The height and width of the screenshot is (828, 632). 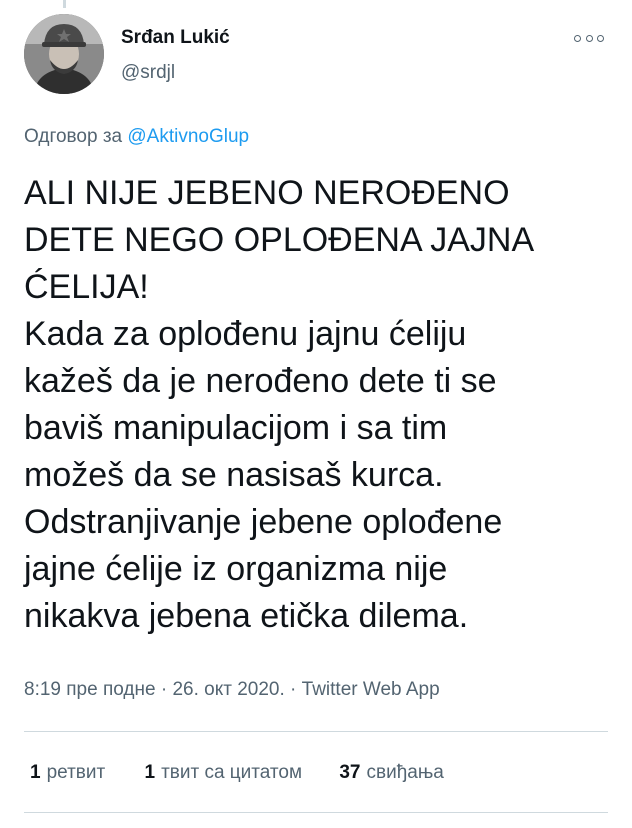 I want to click on user-avatar-photo-icon, so click(x=64, y=54).